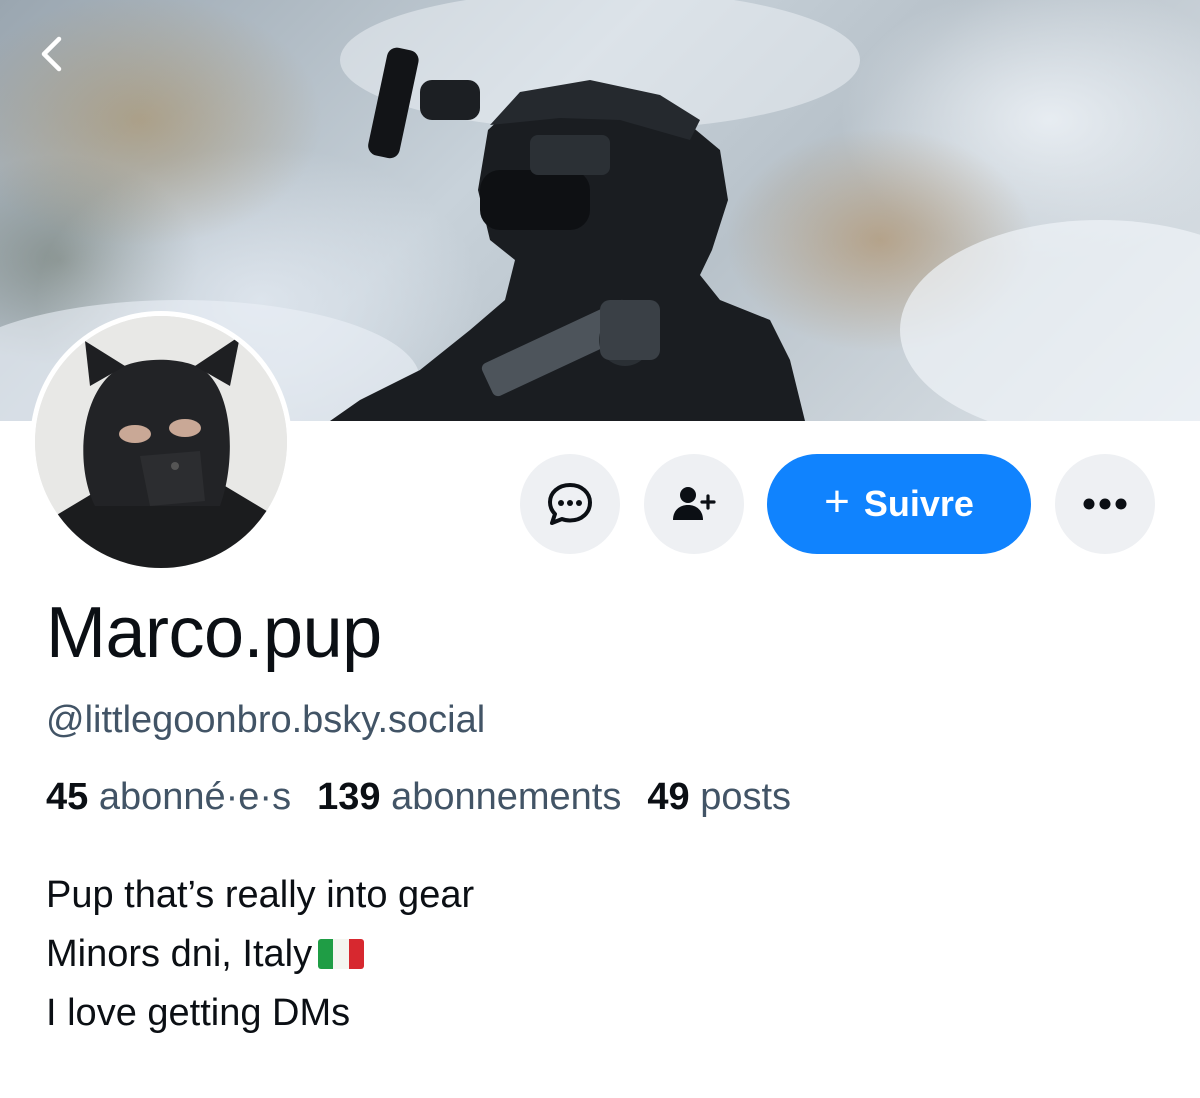 The width and height of the screenshot is (1200, 1098). What do you see at coordinates (918, 503) in the screenshot?
I see `follow-label: Suivre` at bounding box center [918, 503].